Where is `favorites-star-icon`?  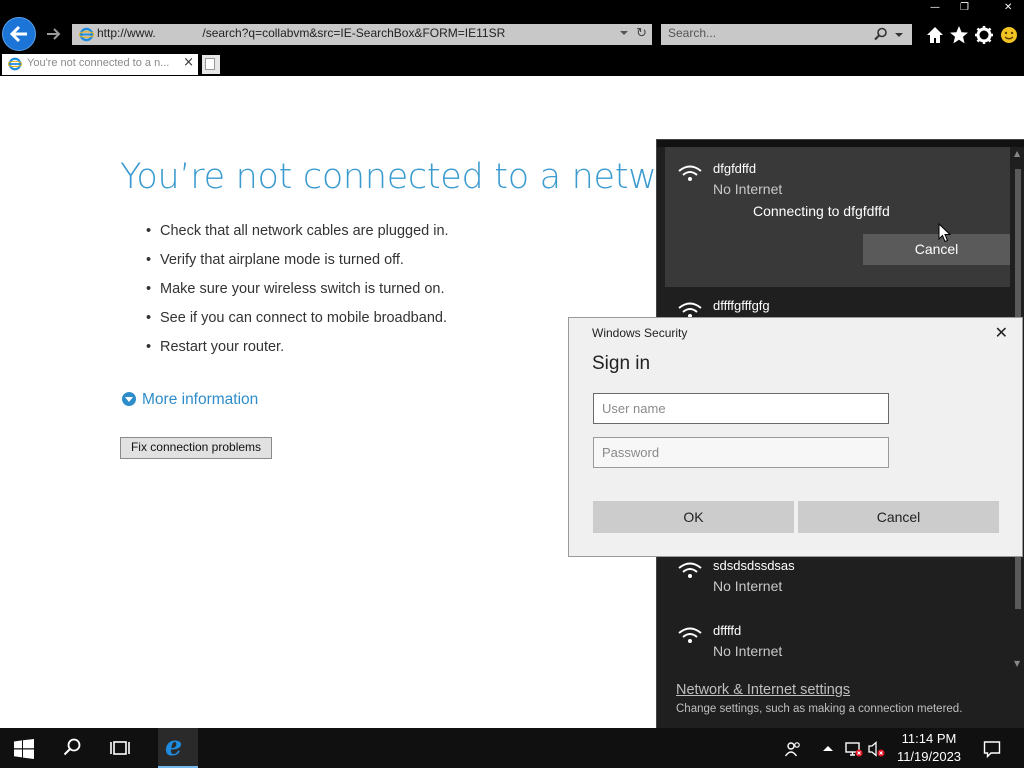 favorites-star-icon is located at coordinates (959, 35).